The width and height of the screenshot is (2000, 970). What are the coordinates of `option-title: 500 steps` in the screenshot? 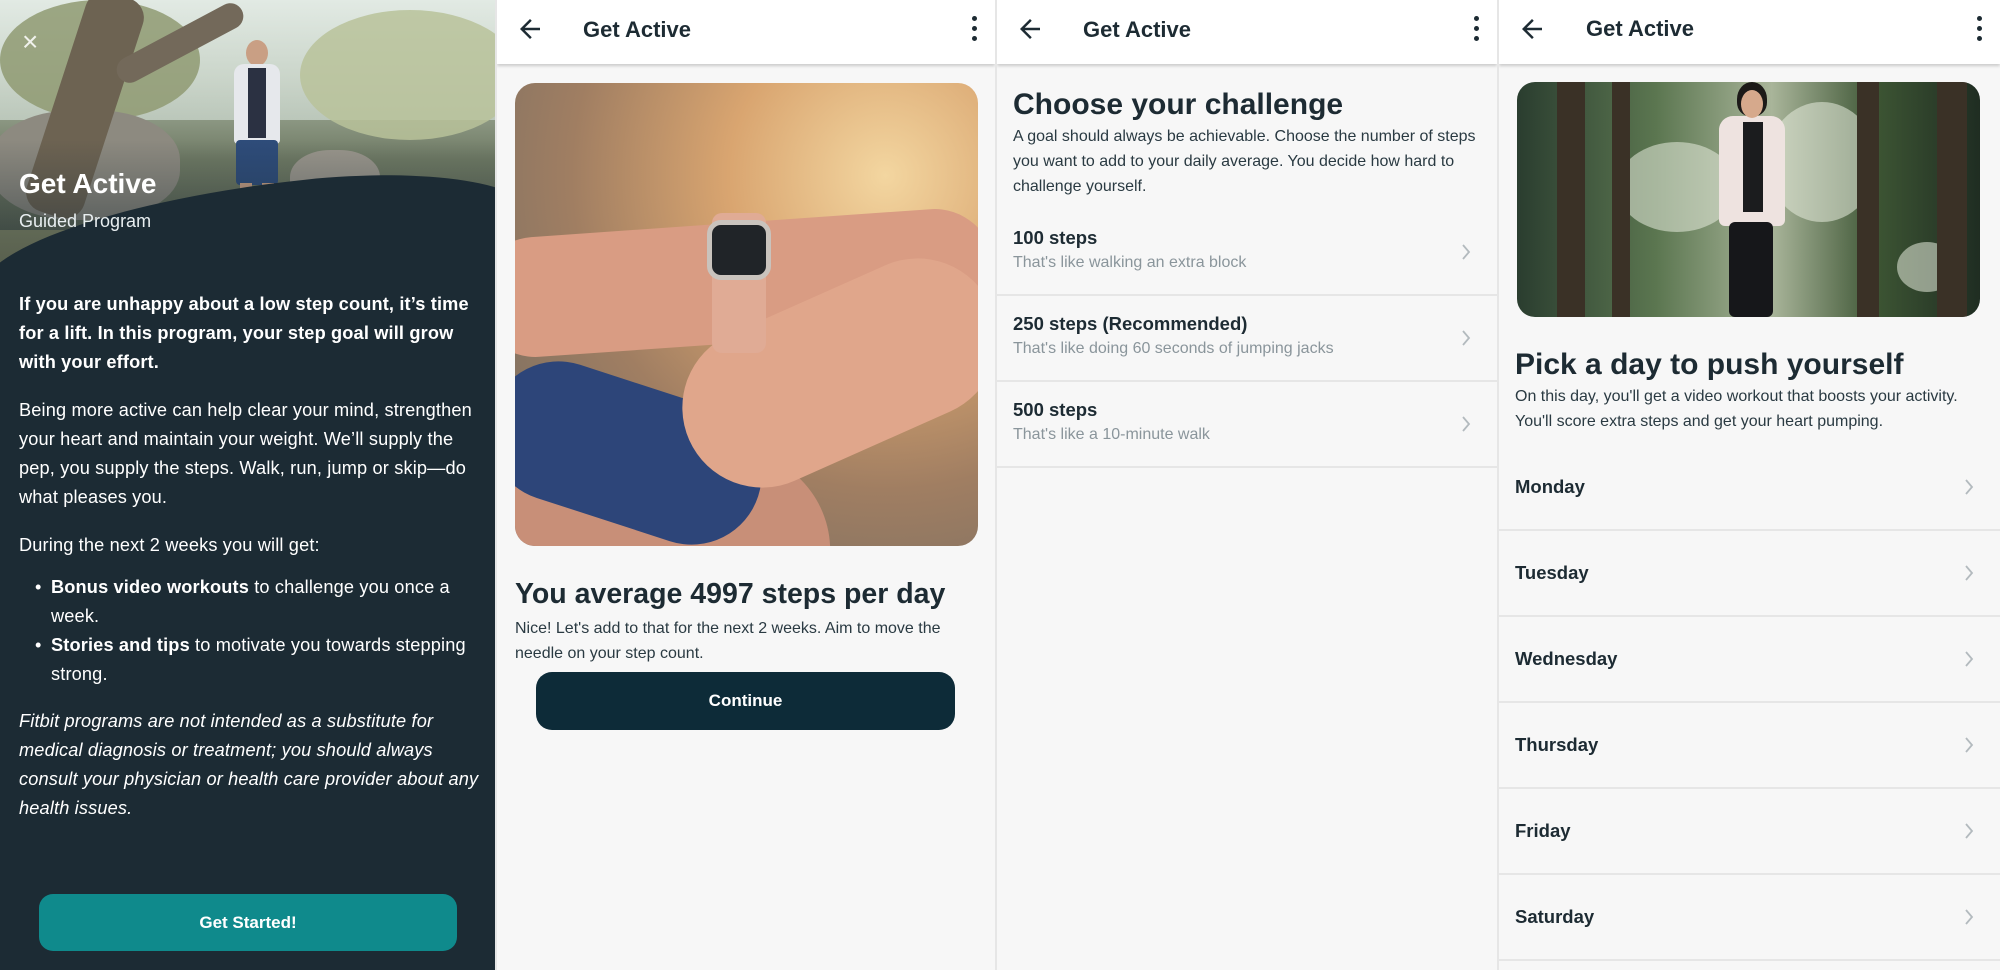 It's located at (1055, 409).